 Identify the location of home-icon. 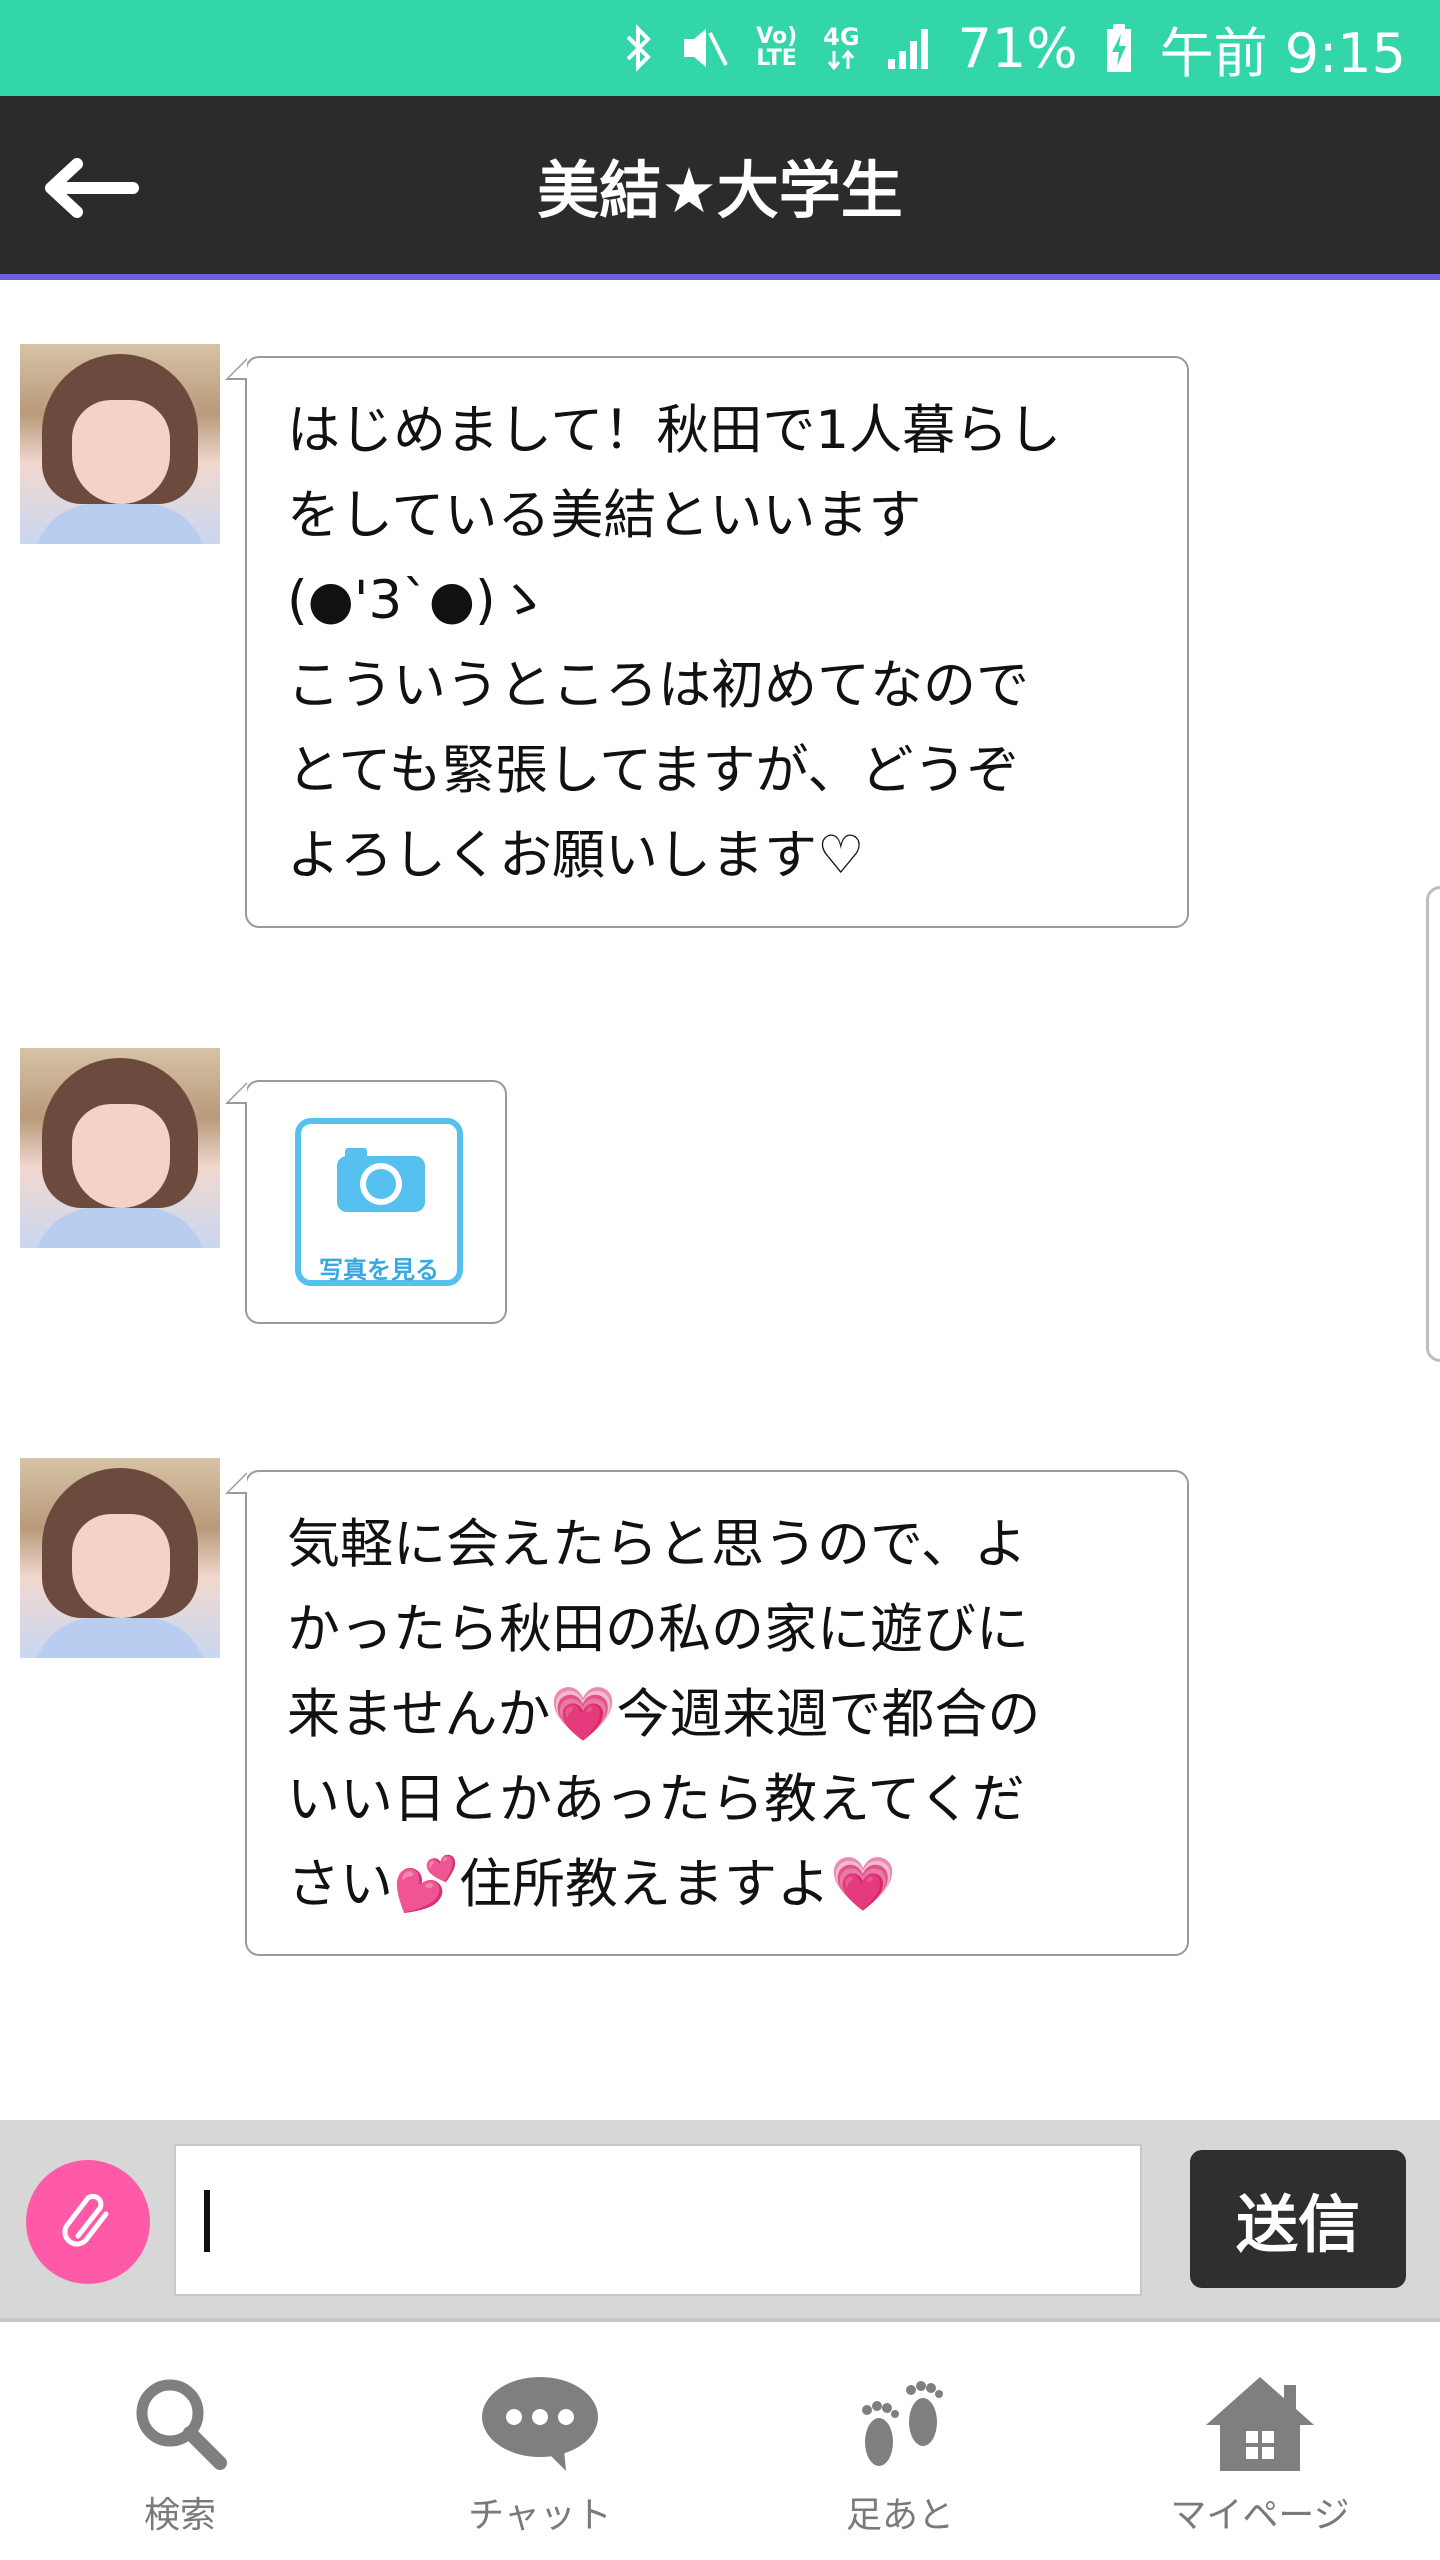
(1260, 2423).